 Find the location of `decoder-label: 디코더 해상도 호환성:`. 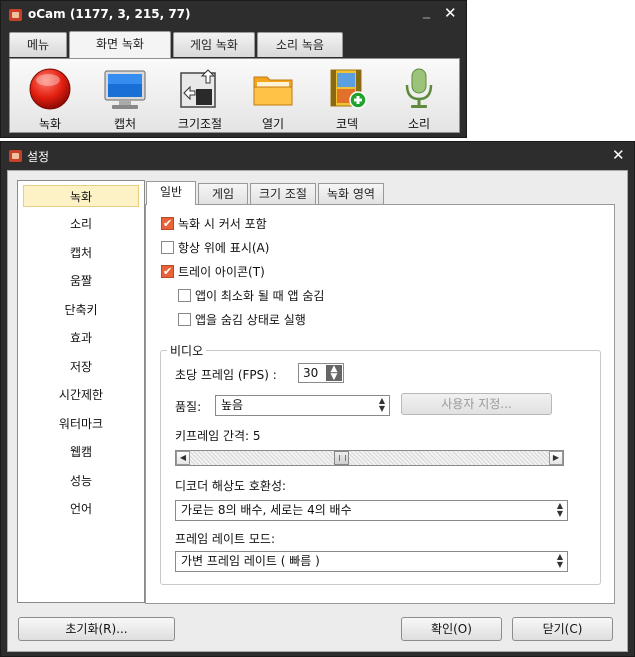

decoder-label: 디코더 해상도 호환성: is located at coordinates (231, 486).